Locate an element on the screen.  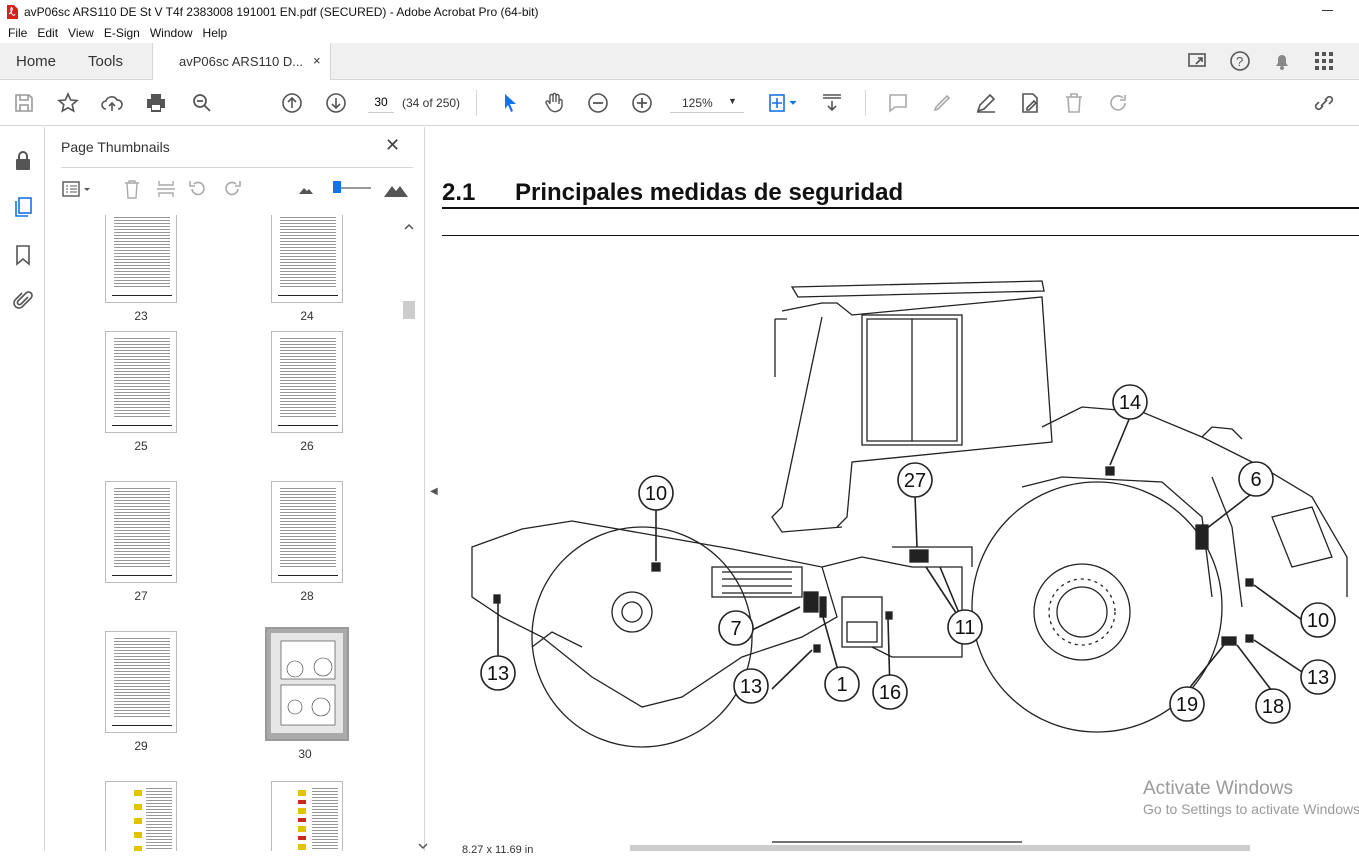
tab-document: avP06sc ARS110 D... × is located at coordinates (241, 62).